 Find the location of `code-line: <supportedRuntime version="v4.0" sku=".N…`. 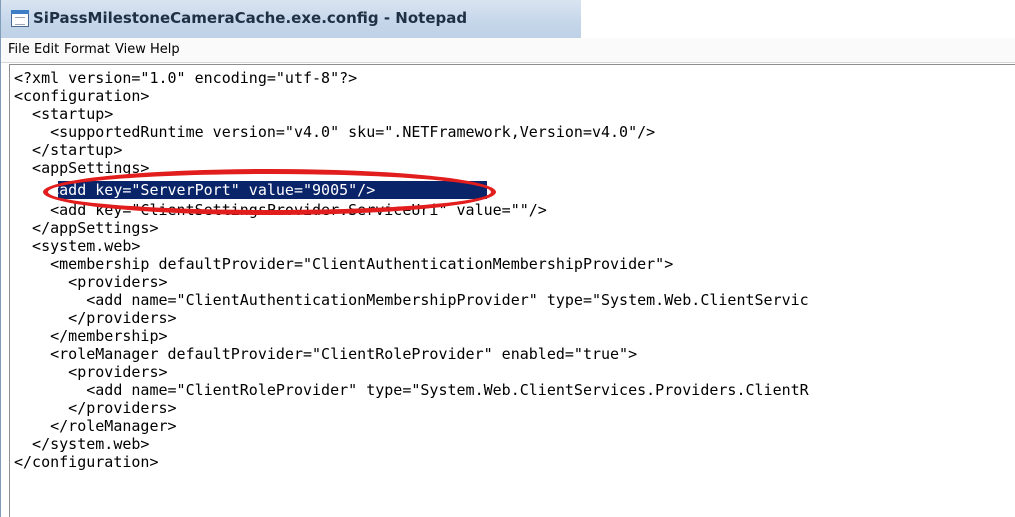

code-line: <supportedRuntime version="v4.0" sku=".N… is located at coordinates (335, 132).